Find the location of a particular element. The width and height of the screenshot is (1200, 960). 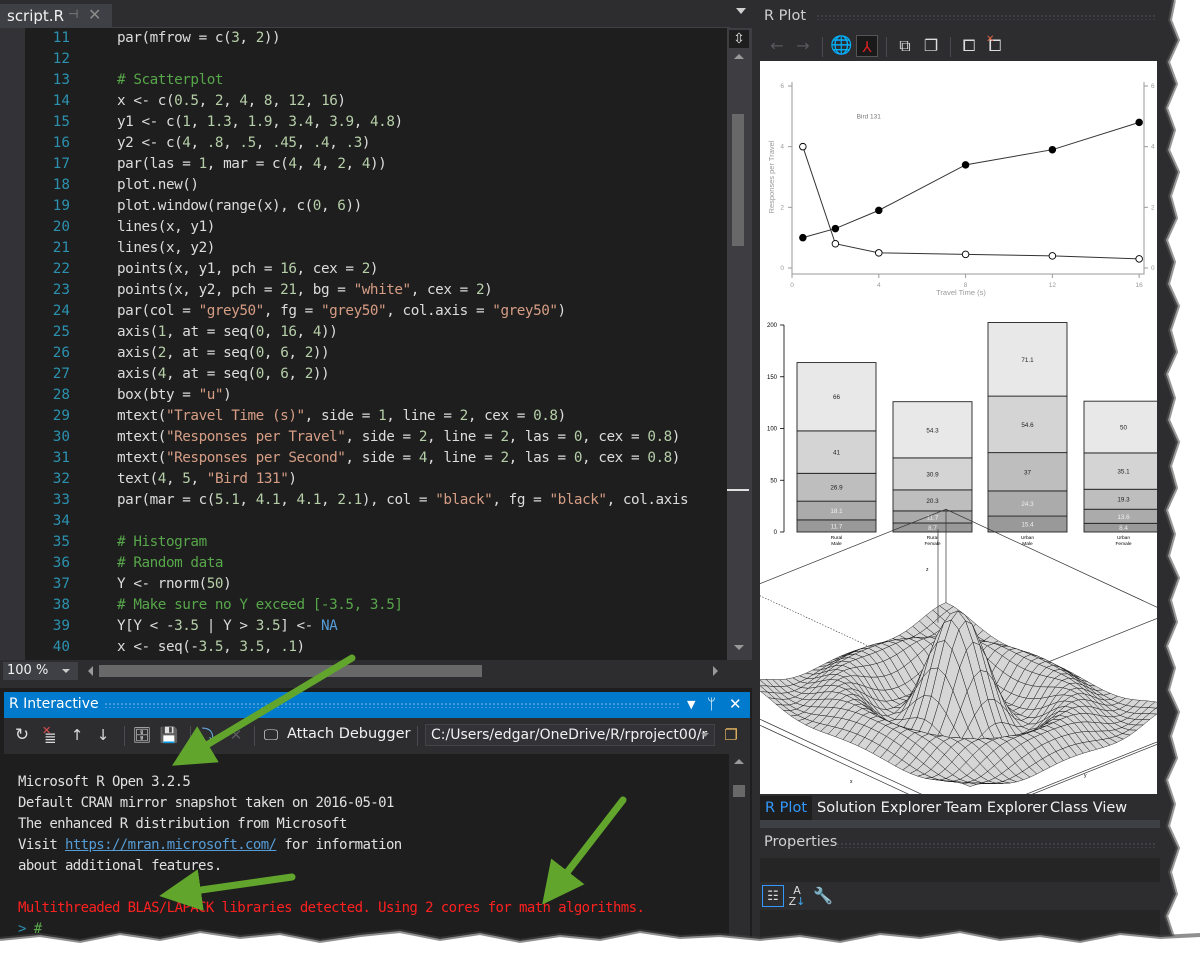

clear-all-plots-icon: ✕ ⧠ is located at coordinates (995, 45).